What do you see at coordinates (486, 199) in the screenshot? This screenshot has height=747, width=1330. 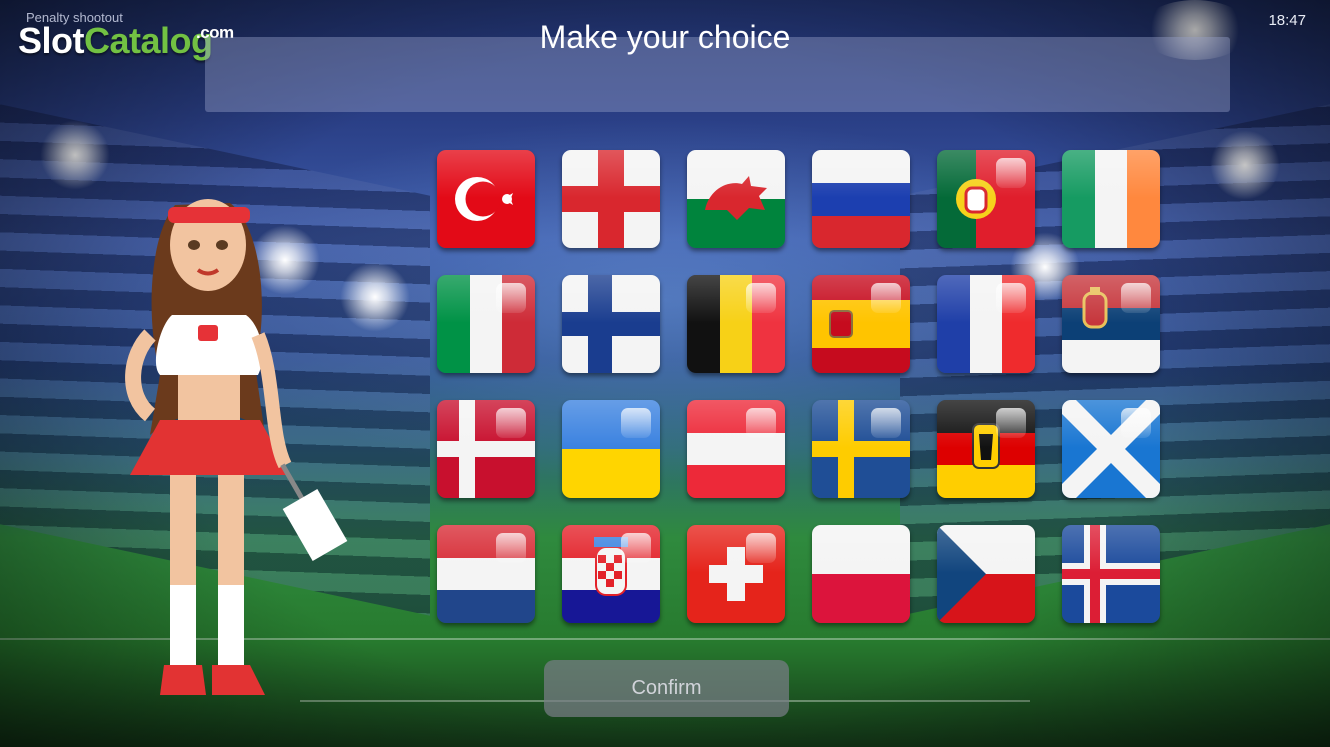 I see `turkey-flag` at bounding box center [486, 199].